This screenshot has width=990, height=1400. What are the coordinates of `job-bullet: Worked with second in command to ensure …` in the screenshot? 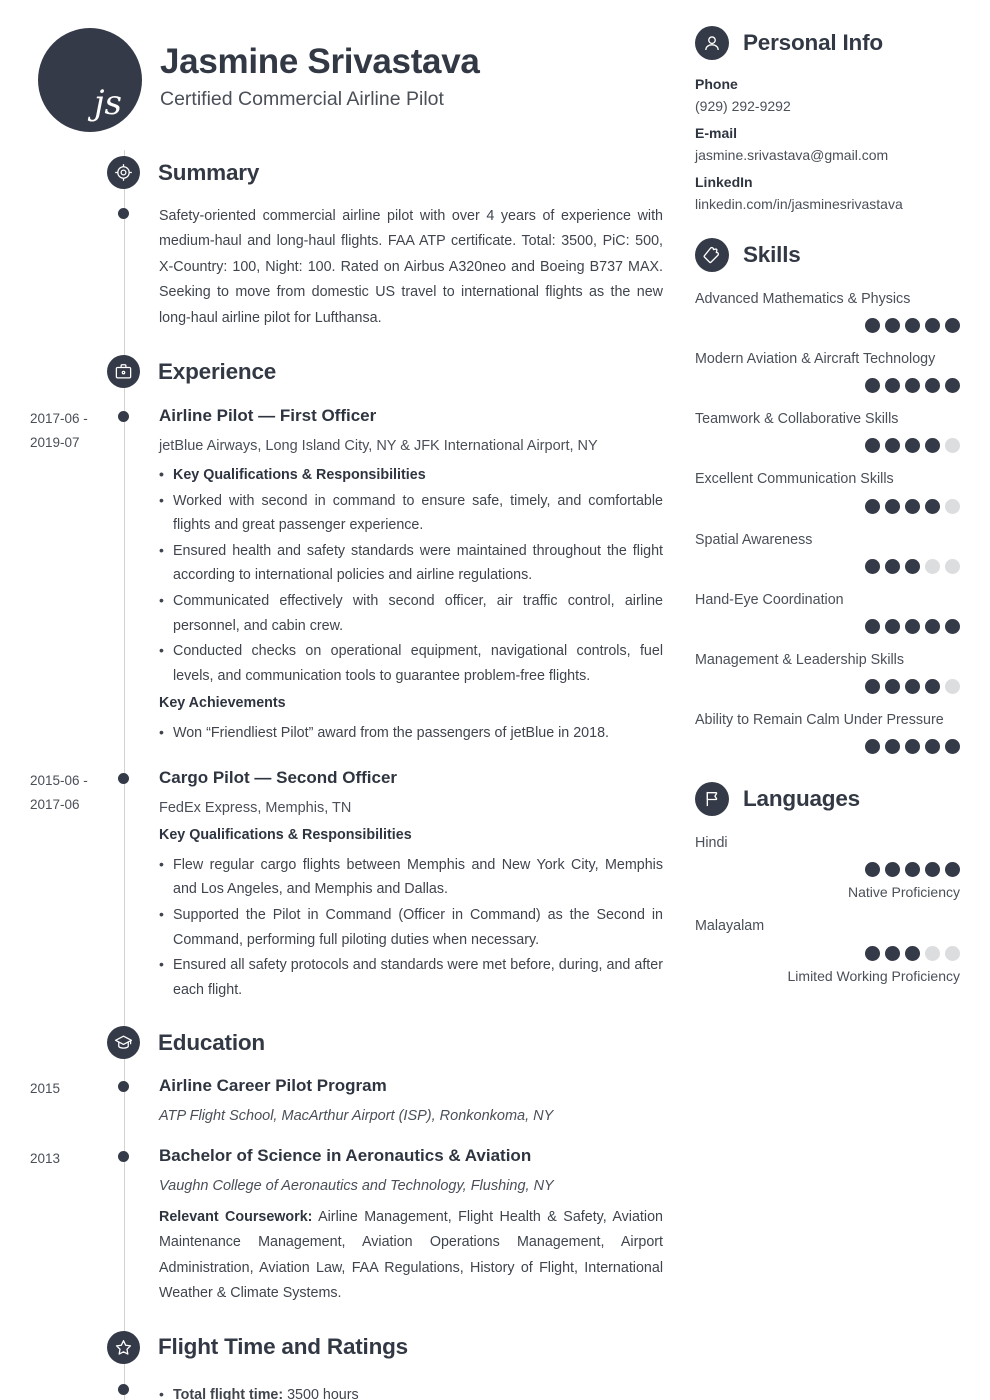 It's located at (411, 513).